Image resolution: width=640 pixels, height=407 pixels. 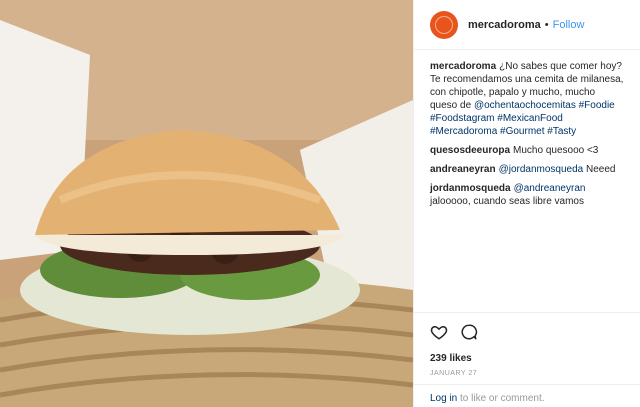 I want to click on comment-item: andreaneyran @jordanmosqueda Neeed, so click(x=527, y=169).